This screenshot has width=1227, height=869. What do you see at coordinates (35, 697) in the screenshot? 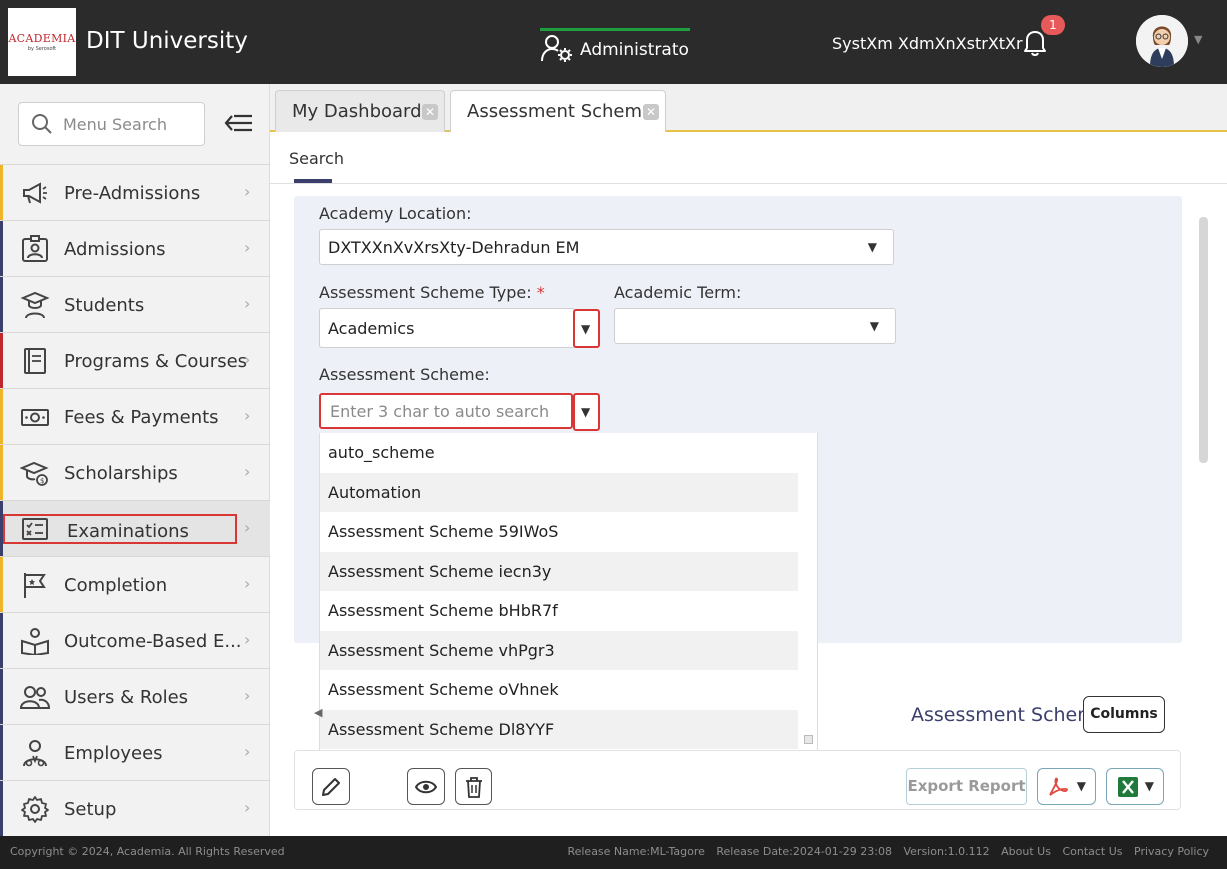
I see `users-icon` at bounding box center [35, 697].